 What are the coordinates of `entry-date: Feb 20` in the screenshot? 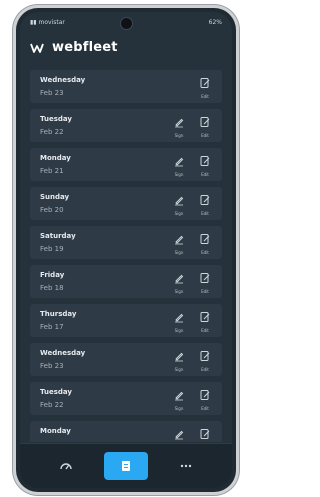 It's located at (52, 210).